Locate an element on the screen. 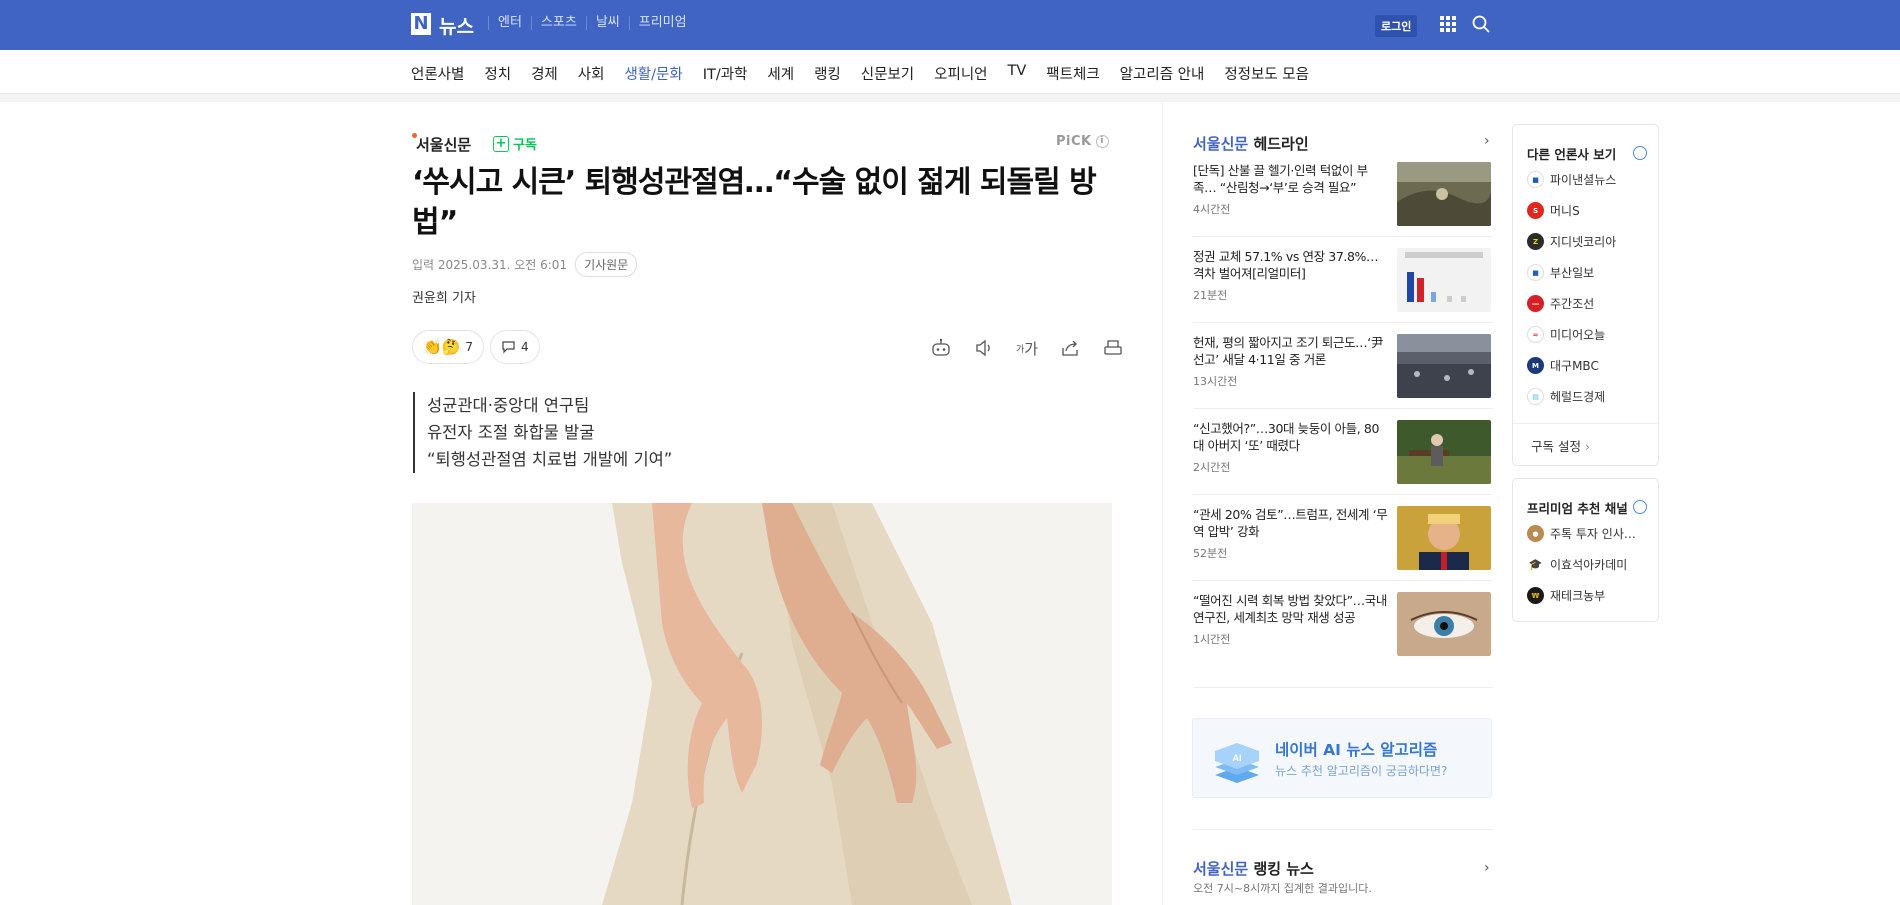  other-press-item: S 머니S is located at coordinates (1553, 210).